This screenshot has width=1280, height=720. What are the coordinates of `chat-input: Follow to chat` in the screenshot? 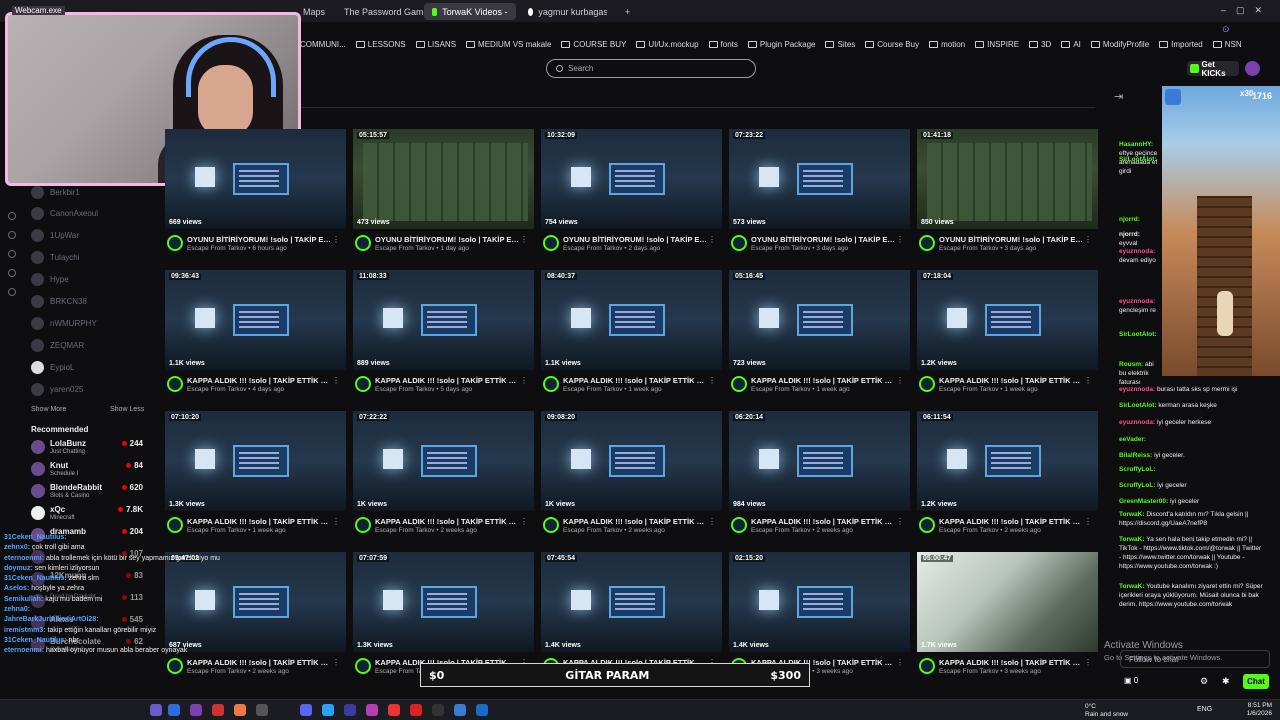 It's located at (1195, 659).